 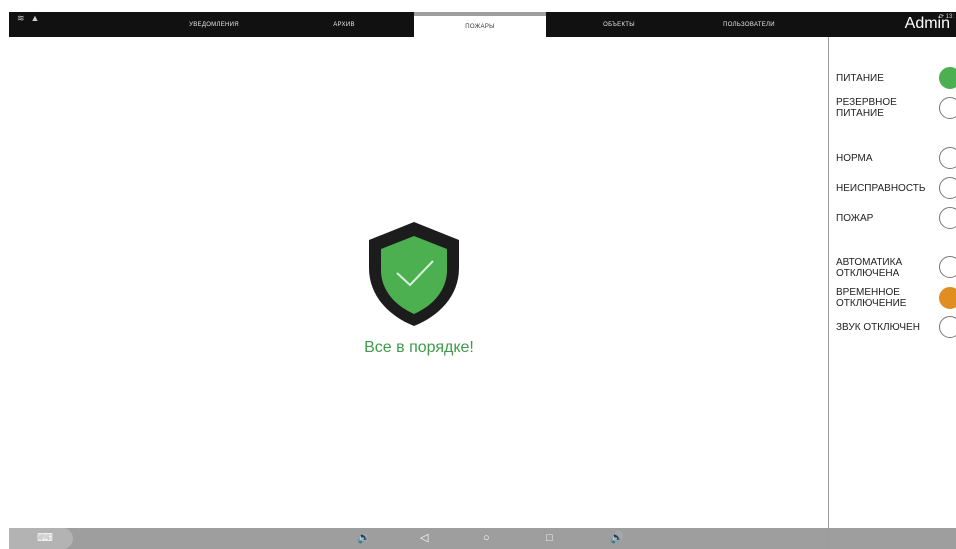 I want to click on tab-label: АРХИВ, so click(x=344, y=24).